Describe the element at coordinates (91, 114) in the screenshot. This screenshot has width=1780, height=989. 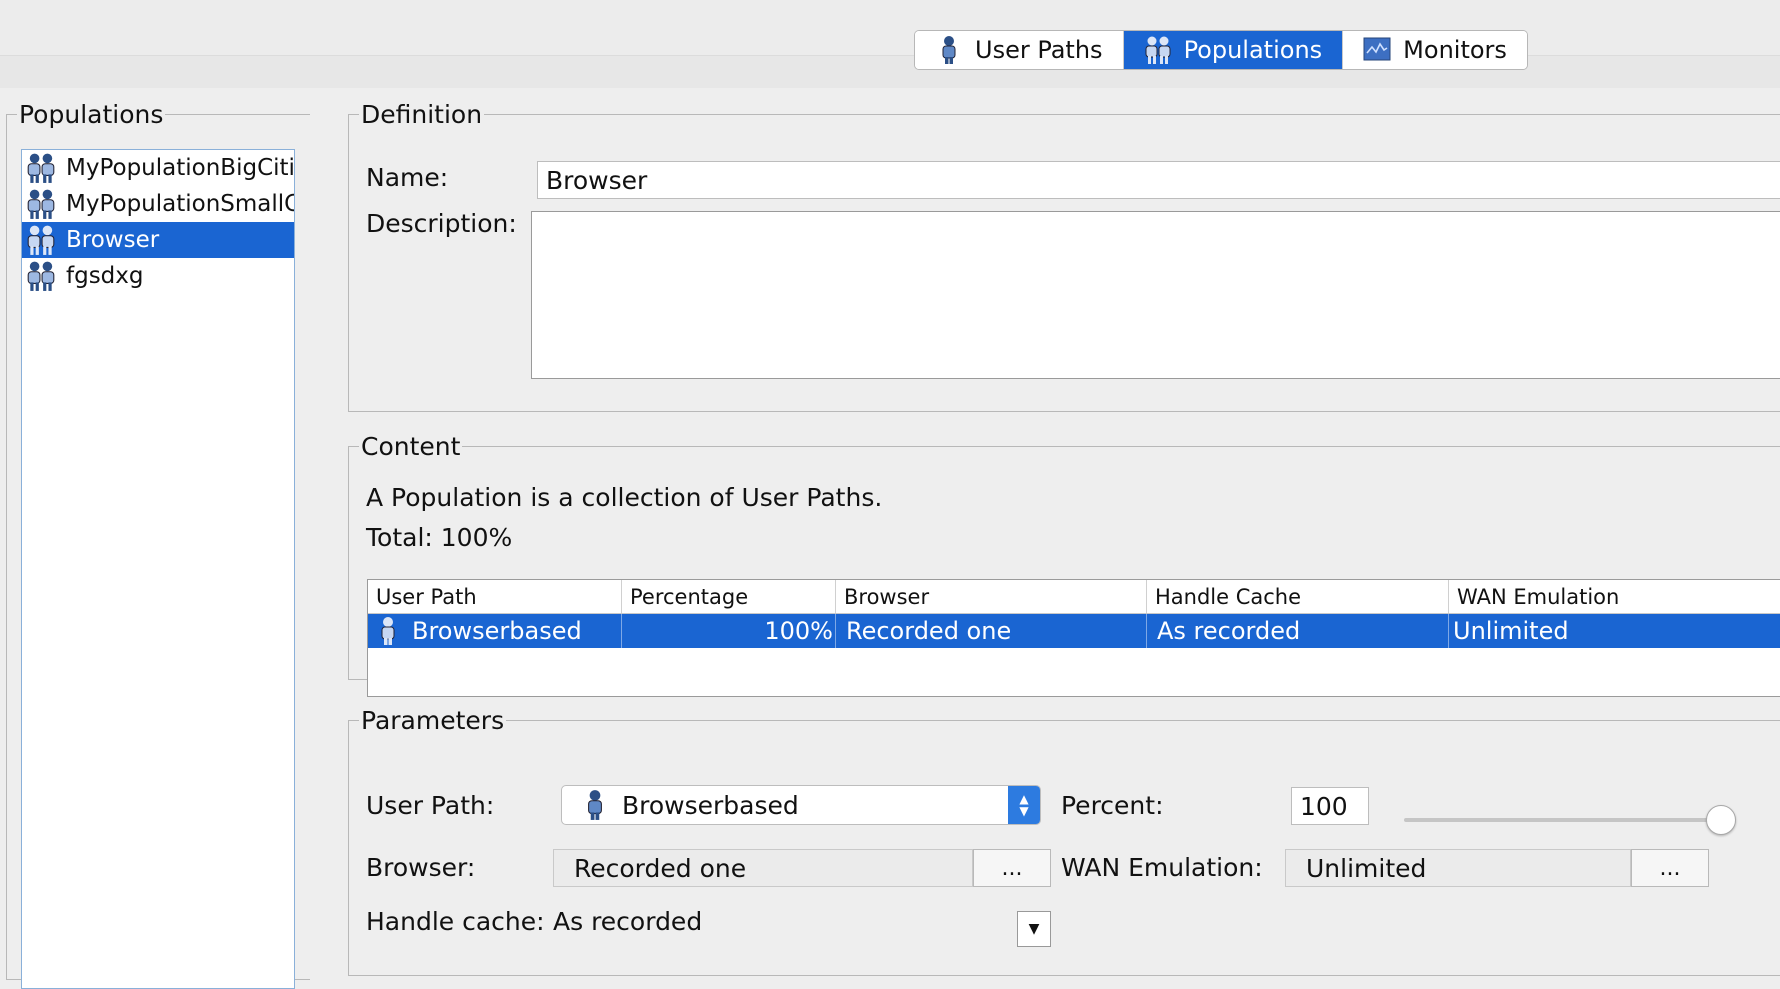
I see `populations-title: Populations` at that location.